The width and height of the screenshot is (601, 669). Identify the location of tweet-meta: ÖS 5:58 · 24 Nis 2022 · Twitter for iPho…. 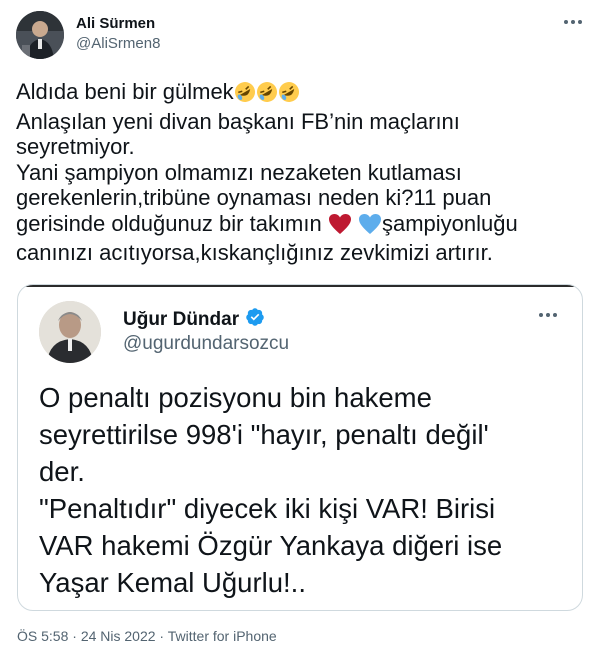
(147, 636).